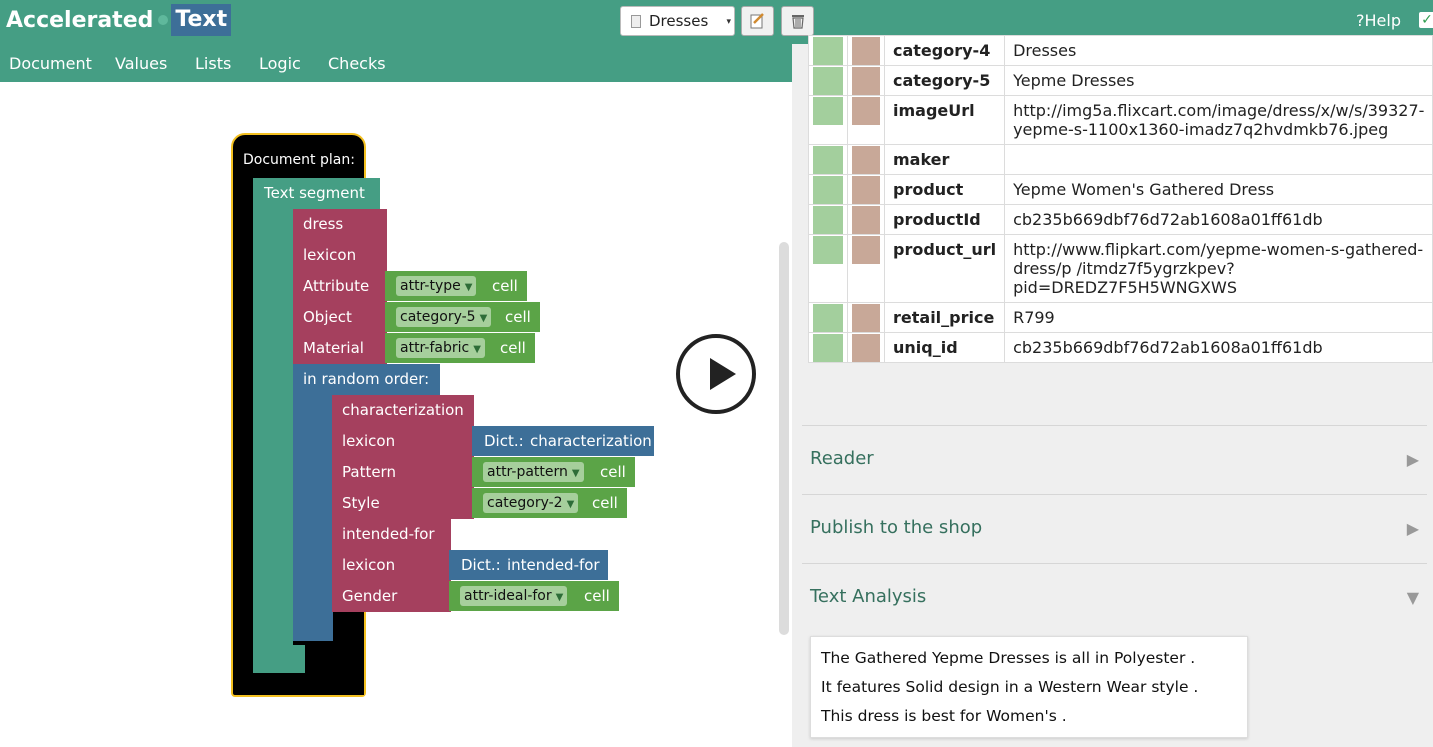 The image size is (1433, 747). I want to click on trash-icon, so click(797, 22).